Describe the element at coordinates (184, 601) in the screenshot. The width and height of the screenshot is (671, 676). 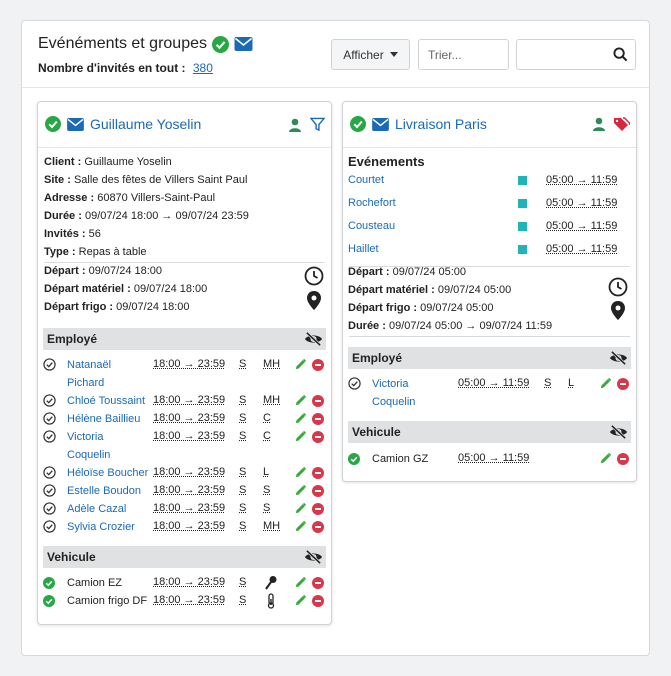
I see `vehicle-row: Camion frigo DF 18:00 → 23:59 S` at that location.